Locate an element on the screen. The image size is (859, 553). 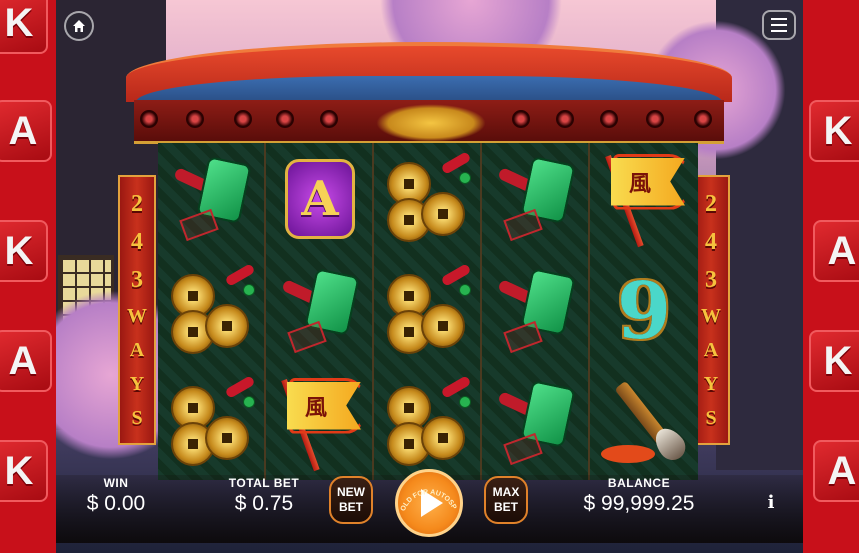
reel-5: 風 9 is located at coordinates (644, 311).